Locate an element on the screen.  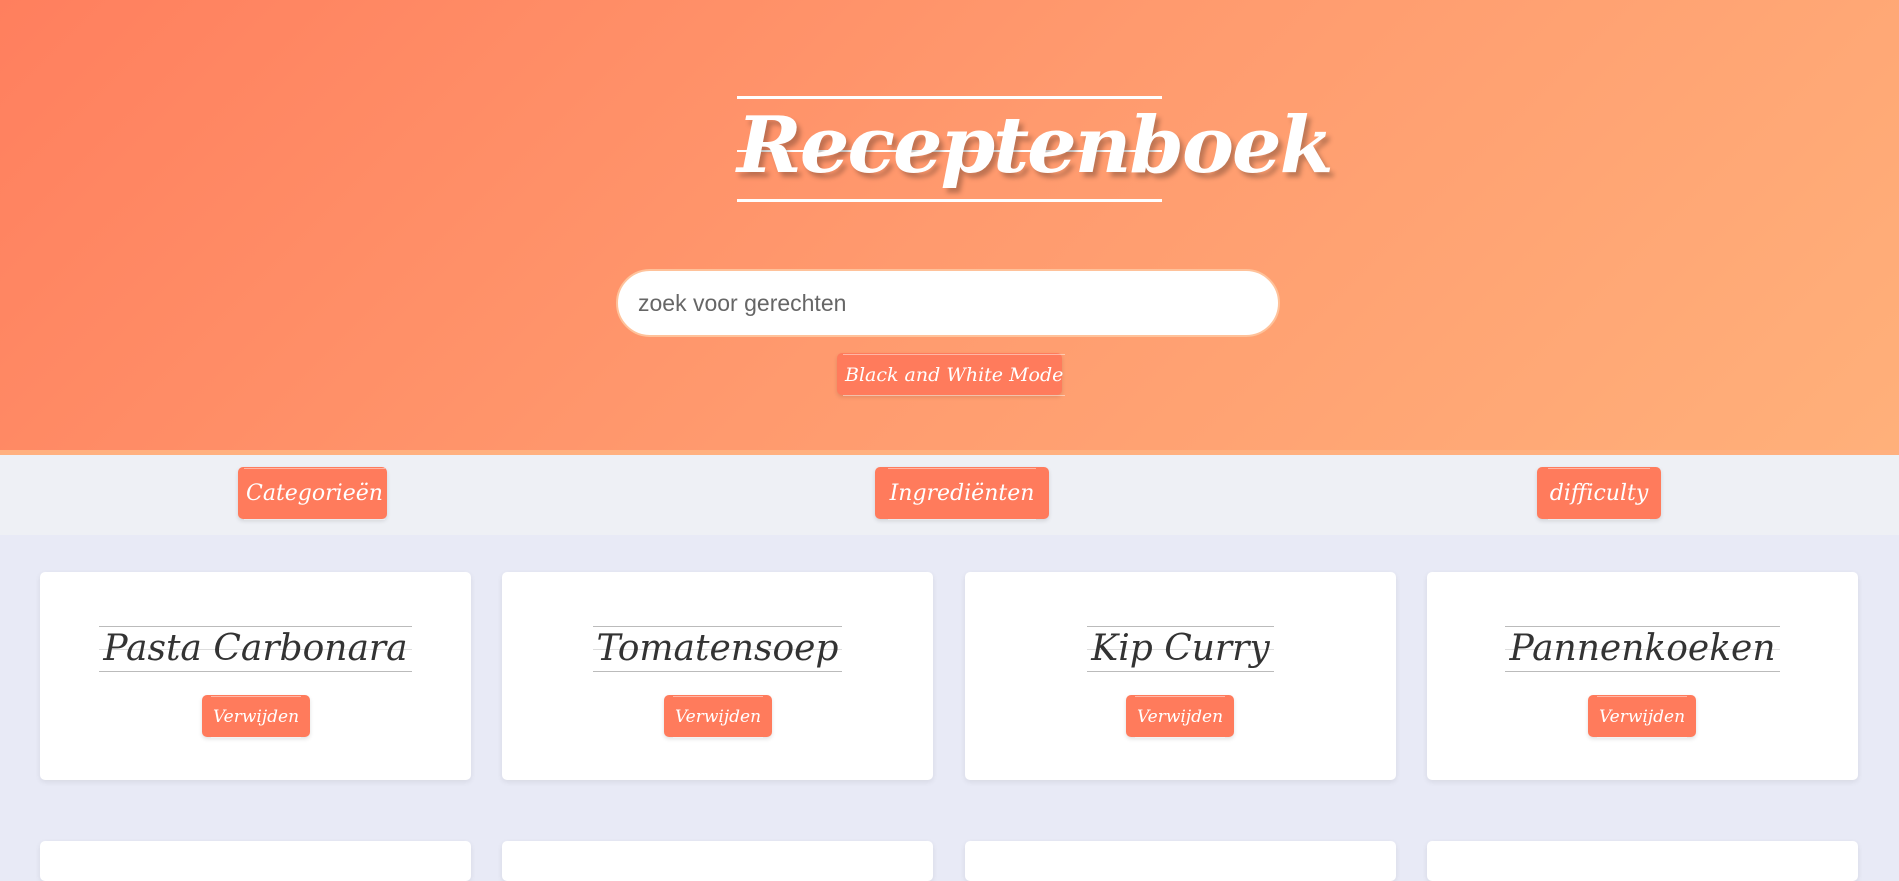
categories-filter-label: Categorieën is located at coordinates (314, 494).